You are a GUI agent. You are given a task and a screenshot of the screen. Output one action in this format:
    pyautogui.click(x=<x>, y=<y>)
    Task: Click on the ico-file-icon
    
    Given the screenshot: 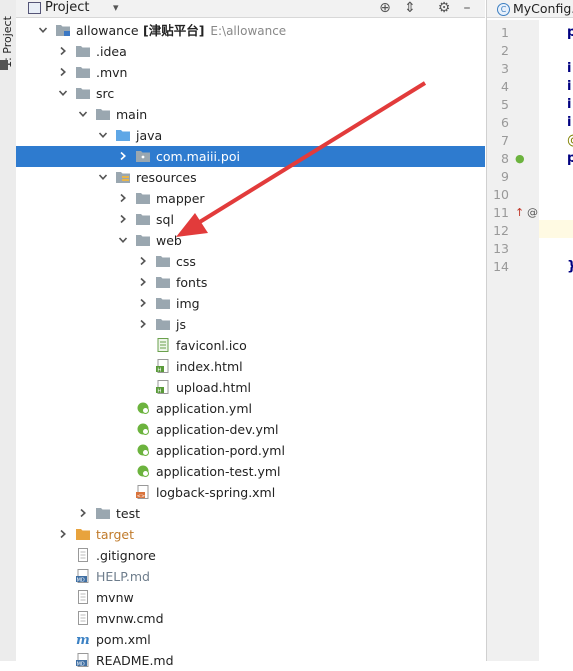 What is the action you would take?
    pyautogui.click(x=163, y=345)
    